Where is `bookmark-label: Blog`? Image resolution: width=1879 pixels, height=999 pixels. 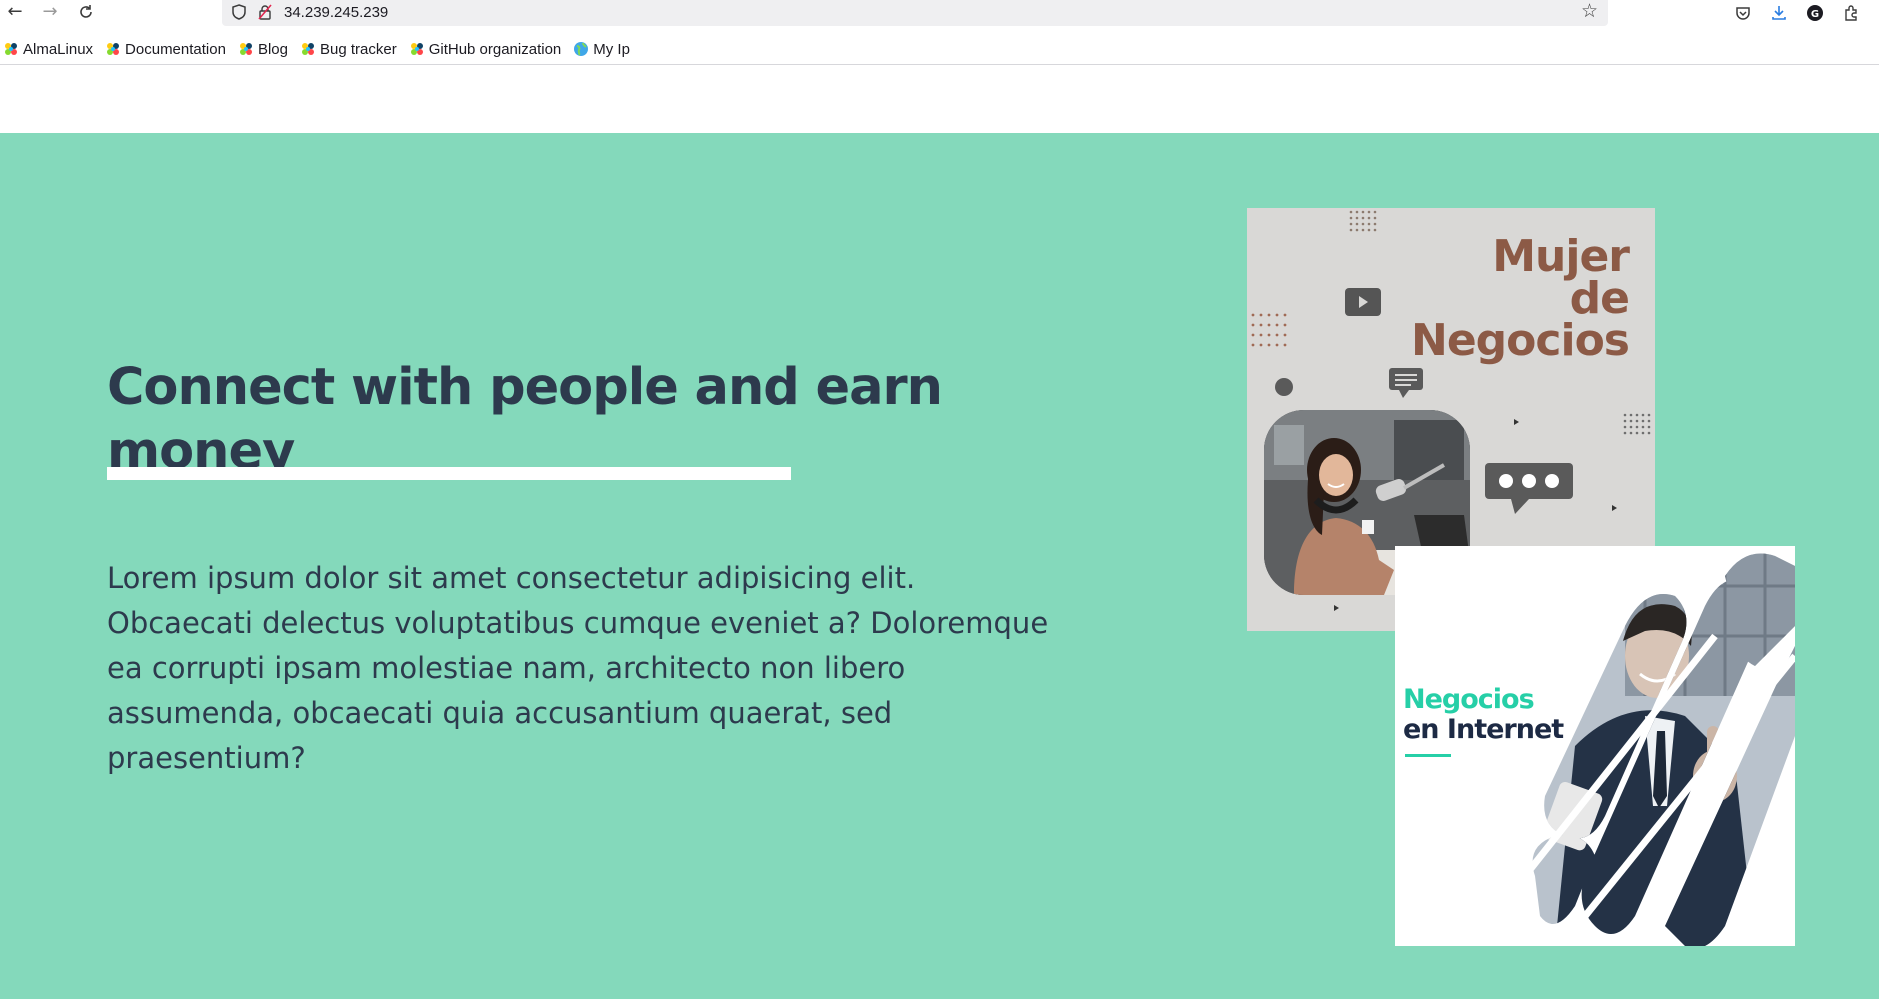 bookmark-label: Blog is located at coordinates (272, 49).